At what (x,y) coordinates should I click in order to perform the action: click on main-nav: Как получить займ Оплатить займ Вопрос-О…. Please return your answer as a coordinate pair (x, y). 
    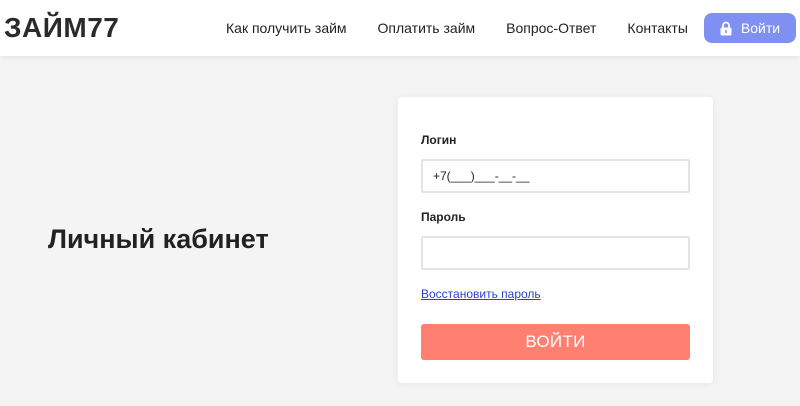
    Looking at the image, I should click on (472, 28).